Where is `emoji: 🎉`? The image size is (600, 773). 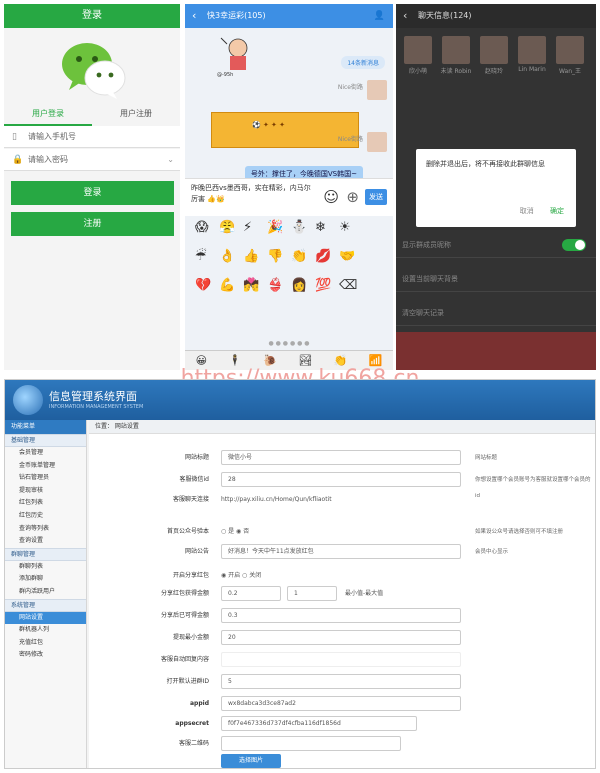
emoji: 🎉 is located at coordinates (279, 227).